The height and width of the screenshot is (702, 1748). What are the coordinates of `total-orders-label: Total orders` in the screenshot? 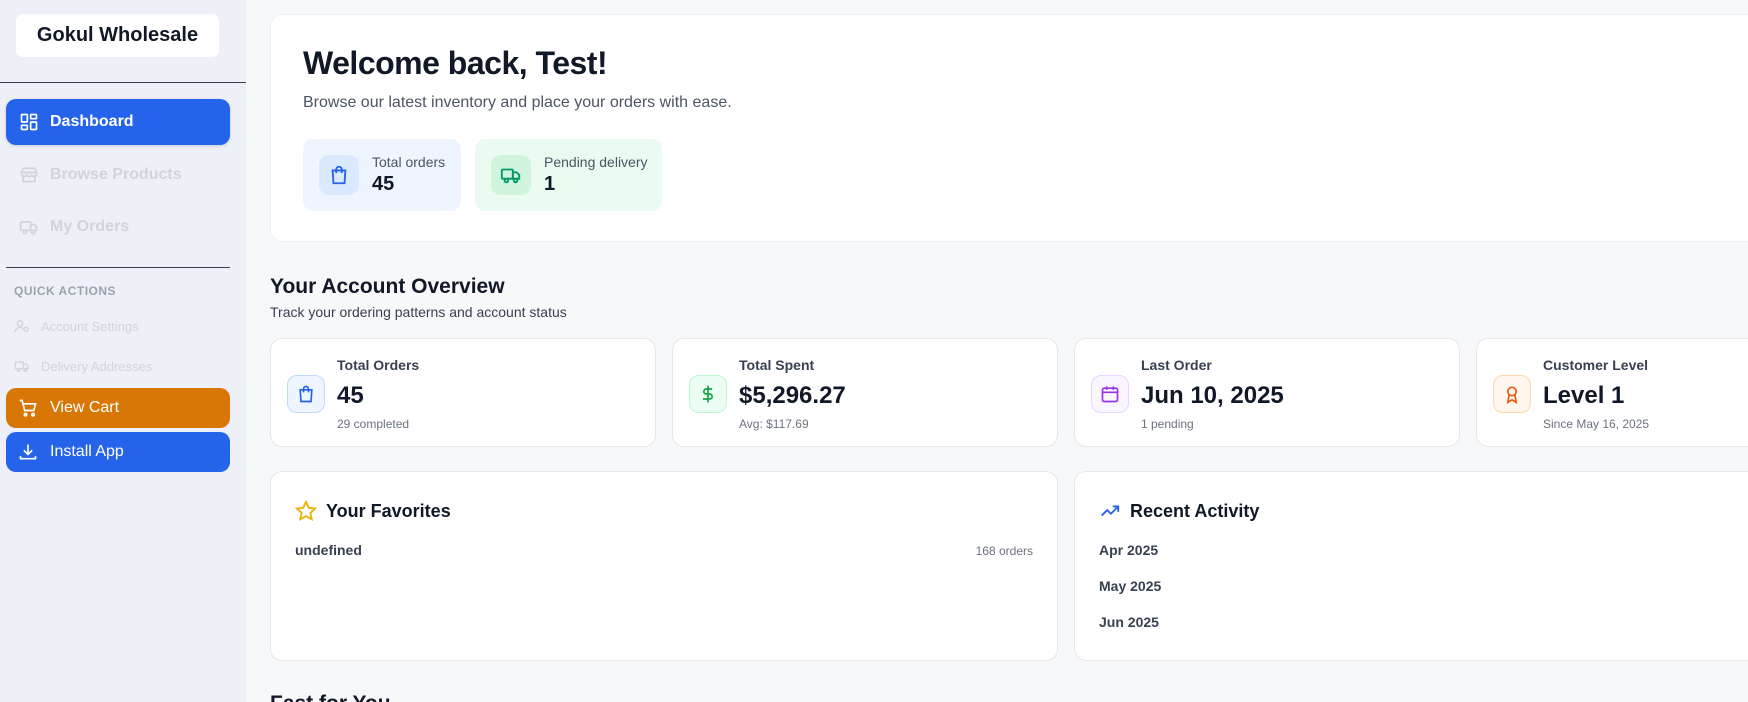 It's located at (409, 162).